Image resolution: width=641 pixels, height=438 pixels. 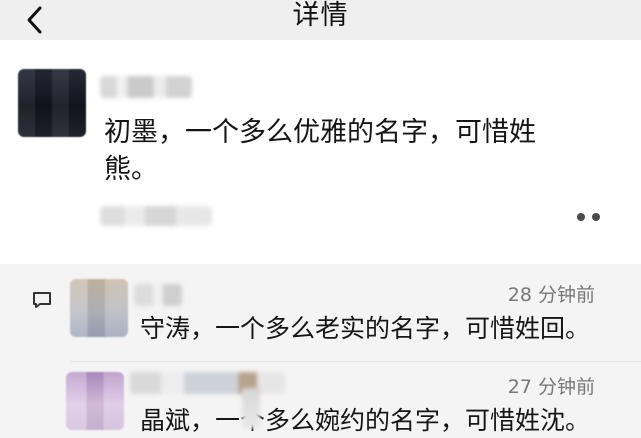 What do you see at coordinates (551, 295) in the screenshot?
I see `comment-time: 28 分钟前` at bounding box center [551, 295].